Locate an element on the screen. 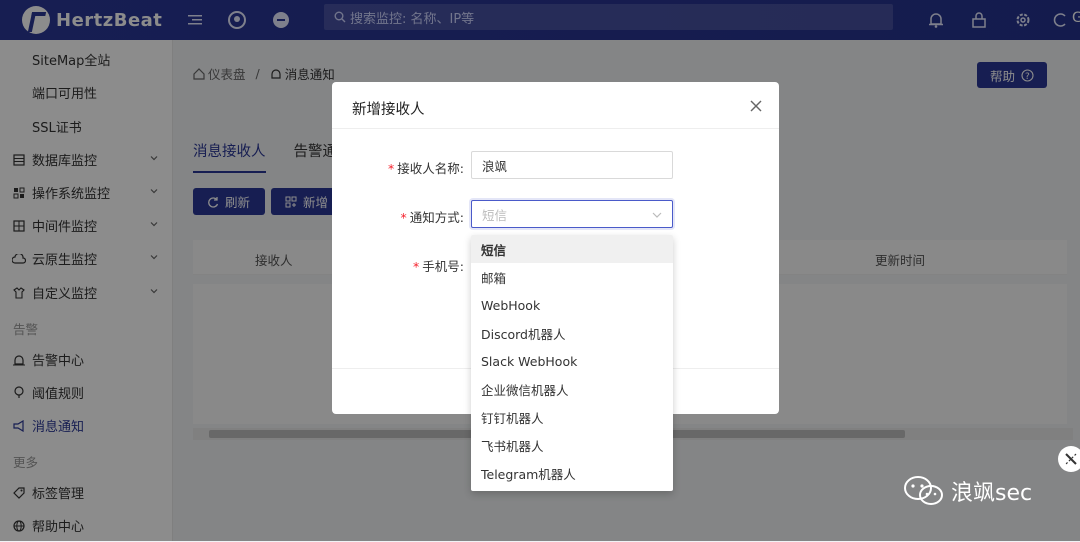 The height and width of the screenshot is (542, 1080). notify-method-value: 短信 is located at coordinates (495, 215).